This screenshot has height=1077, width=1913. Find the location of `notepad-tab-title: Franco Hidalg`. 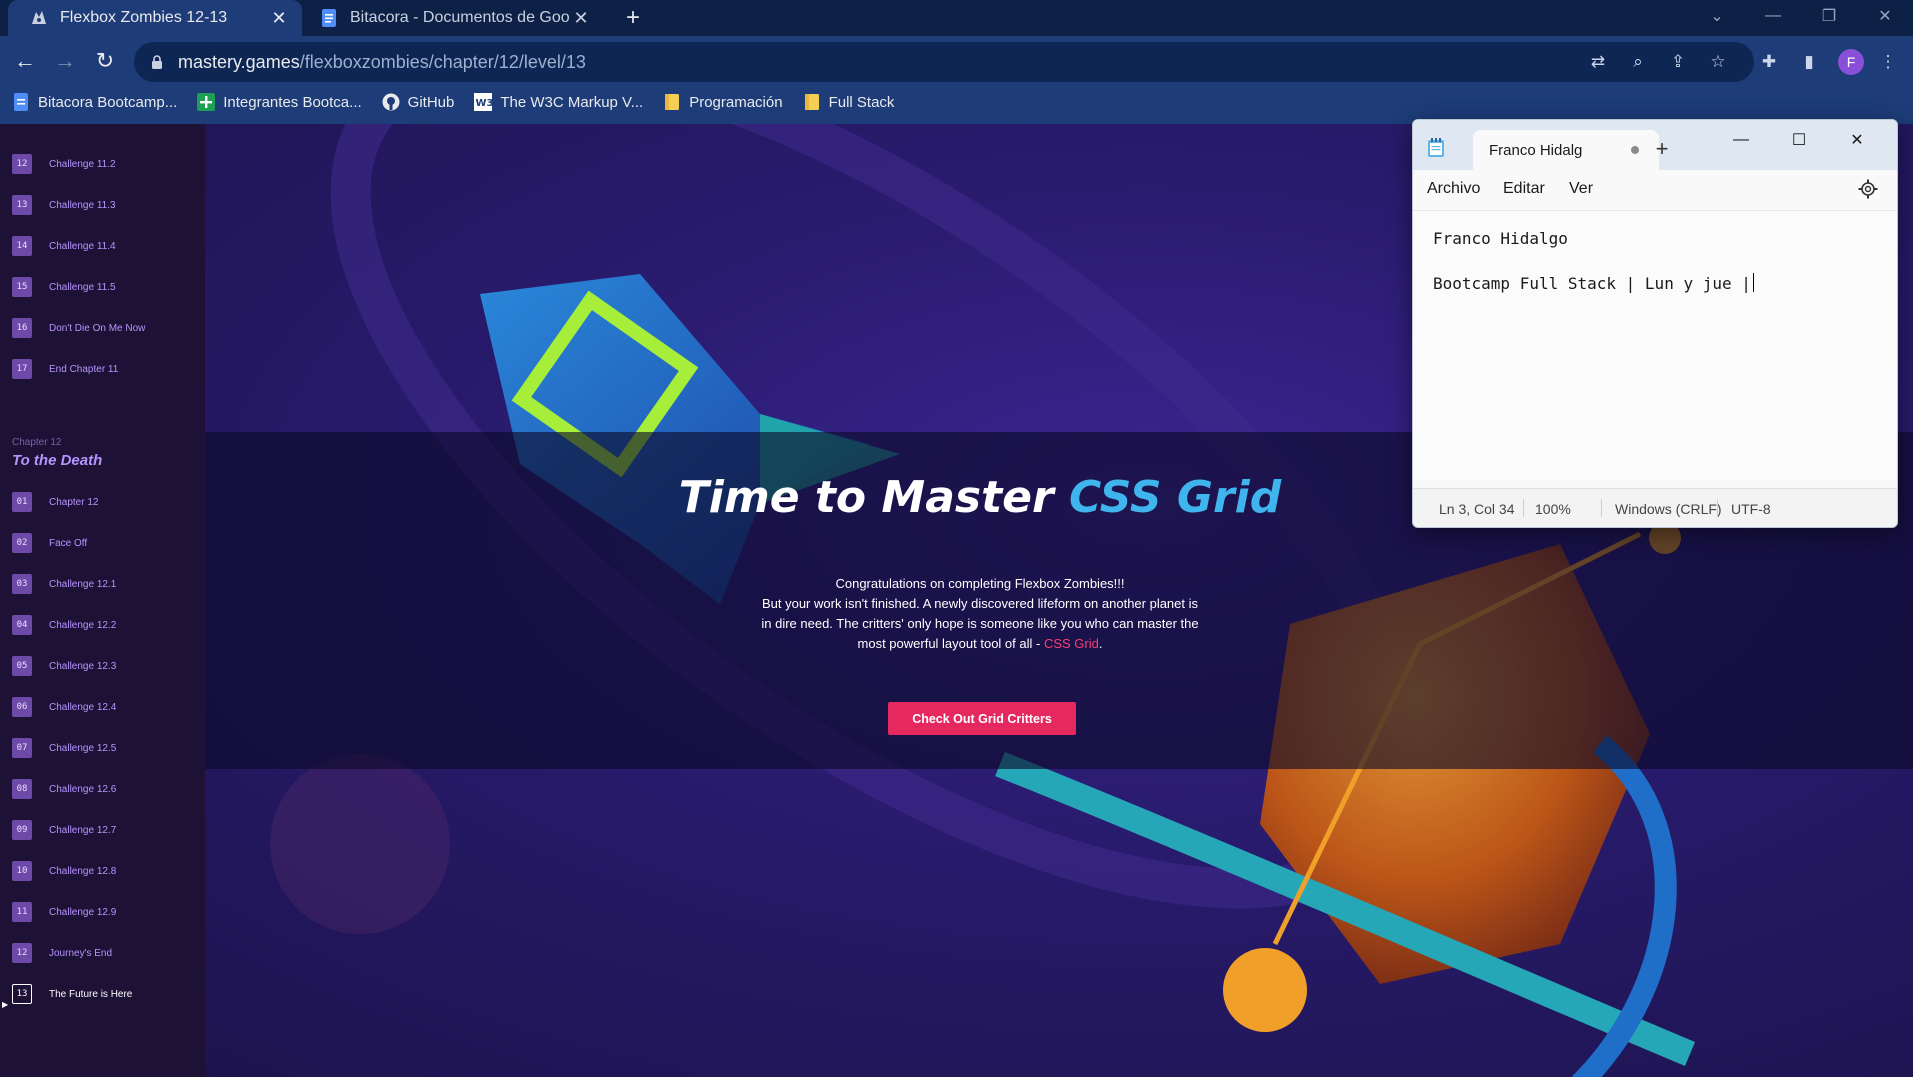

notepad-tab-title: Franco Hidalg is located at coordinates (1536, 150).